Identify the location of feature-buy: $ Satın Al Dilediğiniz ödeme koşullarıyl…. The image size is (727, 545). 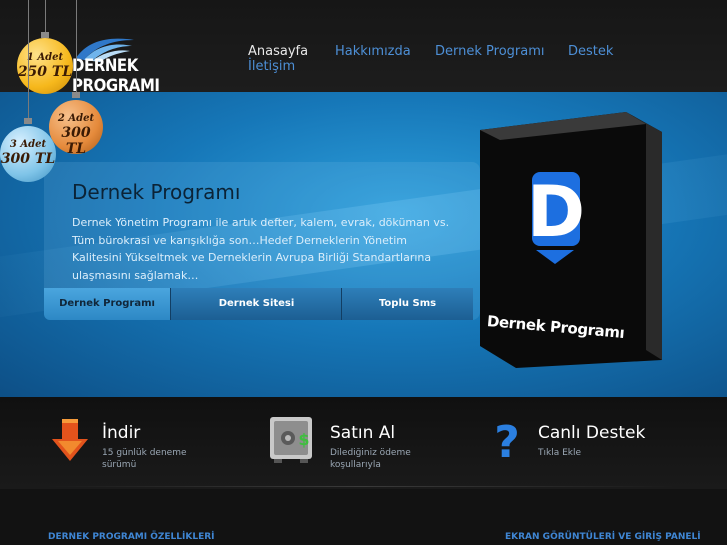
(358, 445).